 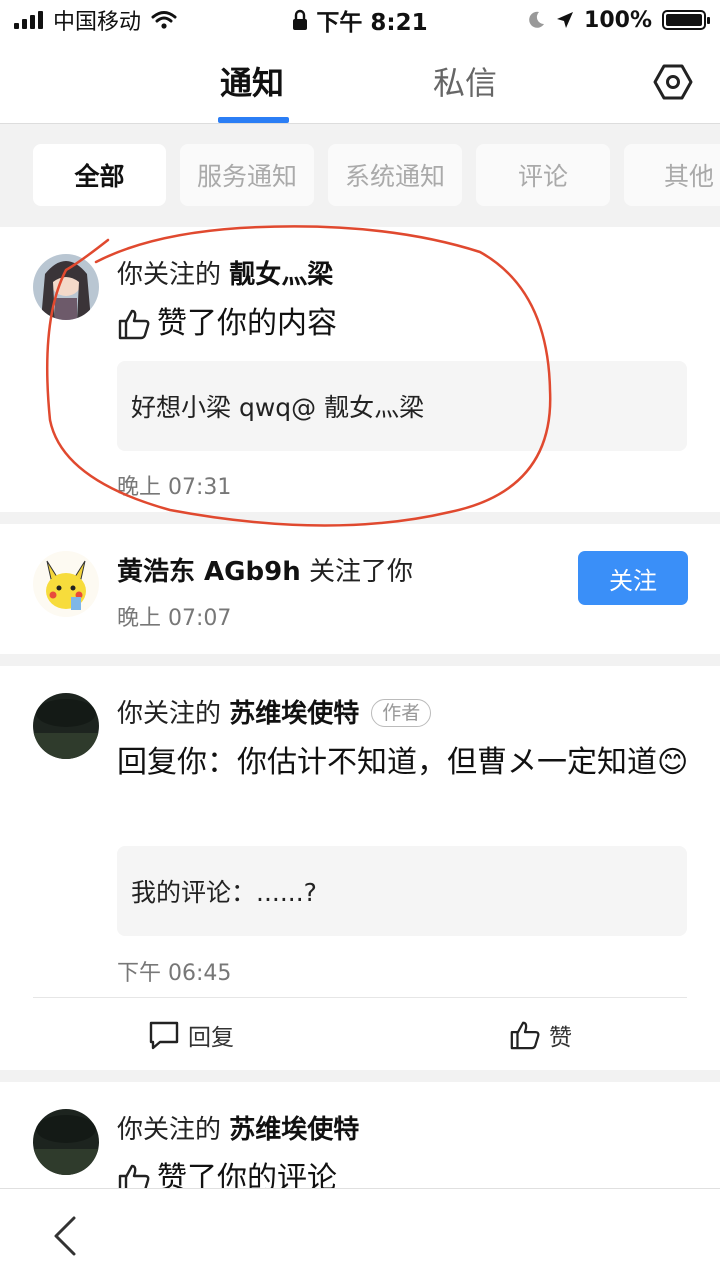 What do you see at coordinates (543, 175) in the screenshot?
I see `filter-chip-comments: 评论` at bounding box center [543, 175].